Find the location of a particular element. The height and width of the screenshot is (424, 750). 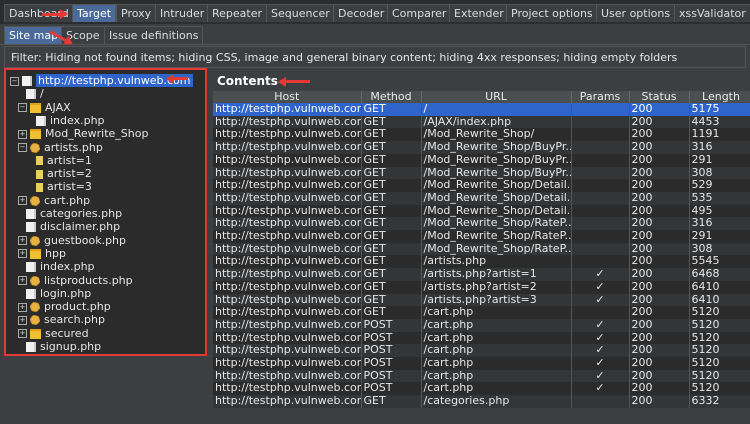

tab-comparer: Comparer is located at coordinates (419, 13).